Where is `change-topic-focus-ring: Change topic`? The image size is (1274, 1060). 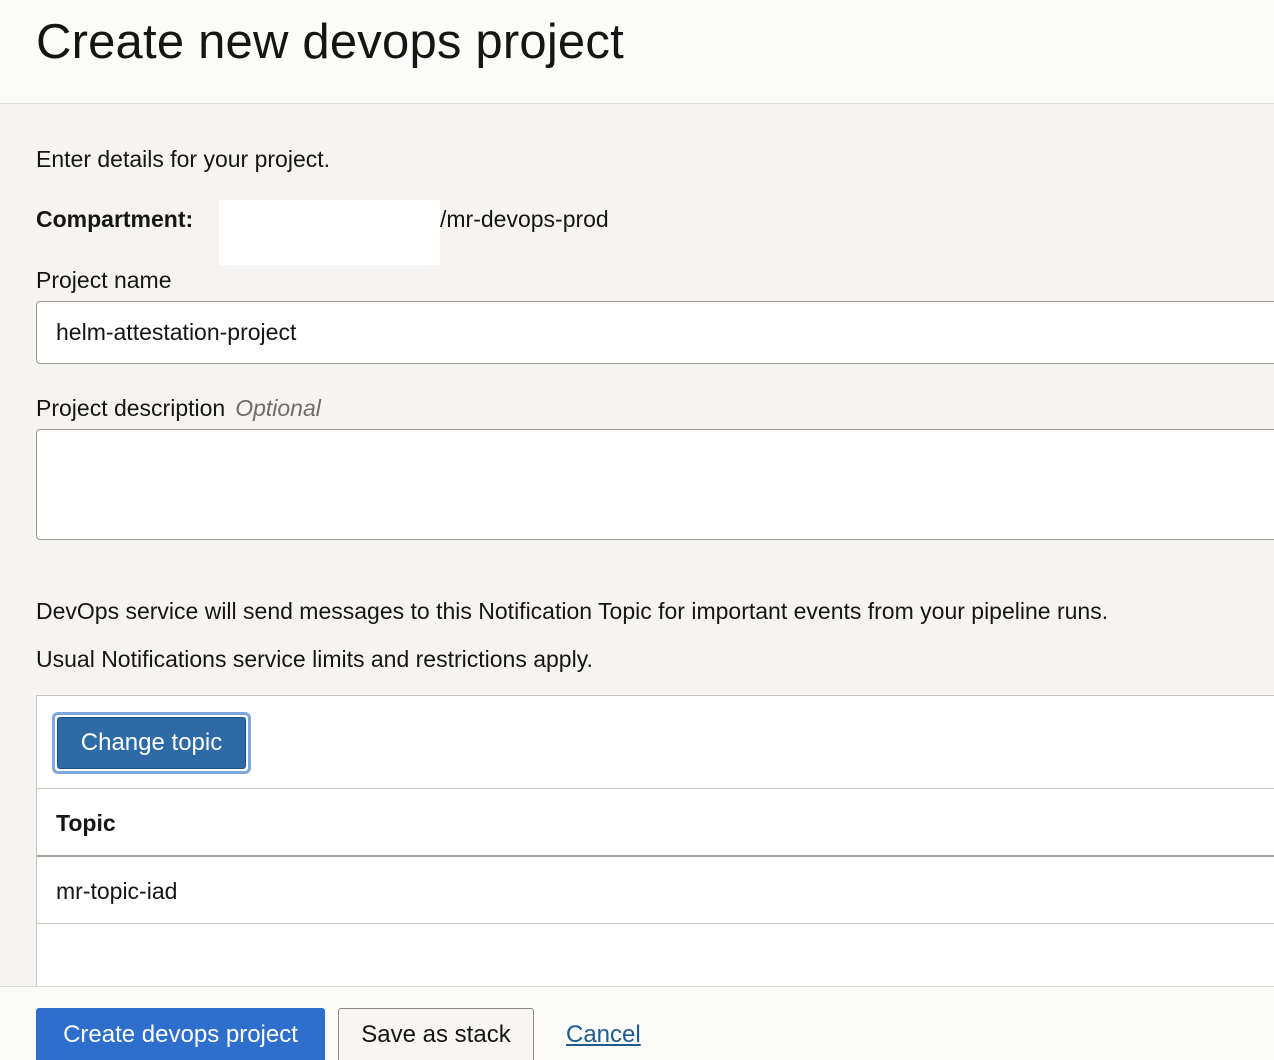 change-topic-focus-ring: Change topic is located at coordinates (151, 743).